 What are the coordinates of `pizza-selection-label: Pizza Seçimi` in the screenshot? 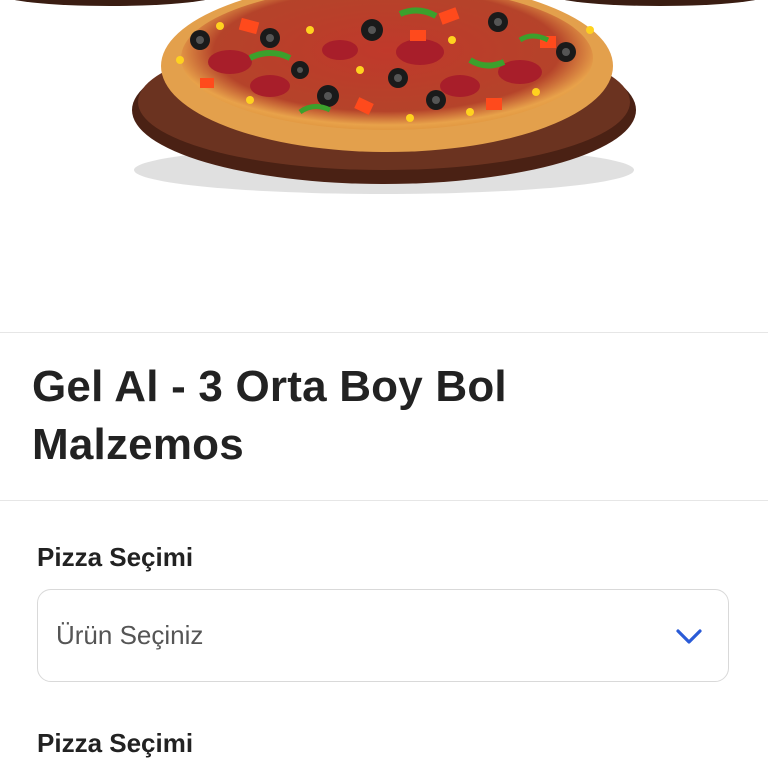 It's located at (115, 557).